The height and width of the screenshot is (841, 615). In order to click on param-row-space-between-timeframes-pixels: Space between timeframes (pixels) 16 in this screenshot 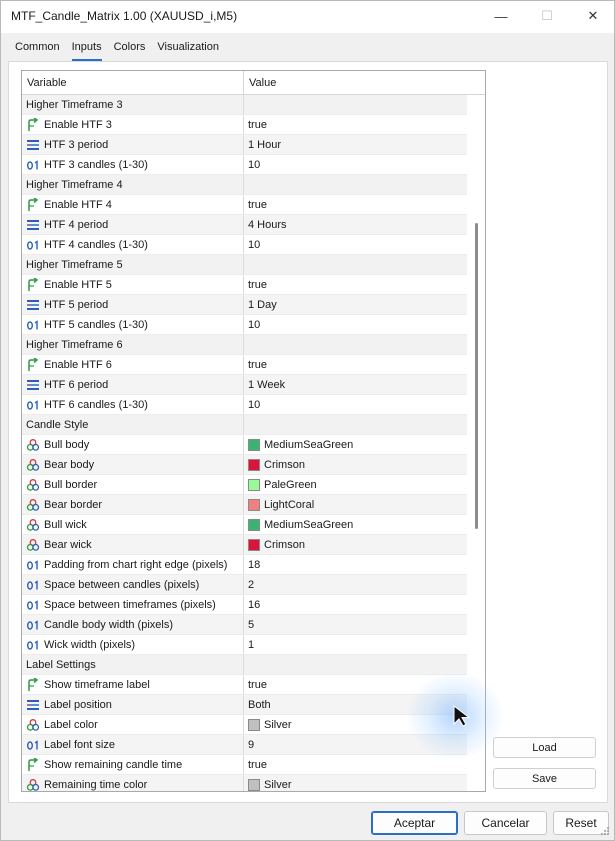, I will do `click(244, 605)`.